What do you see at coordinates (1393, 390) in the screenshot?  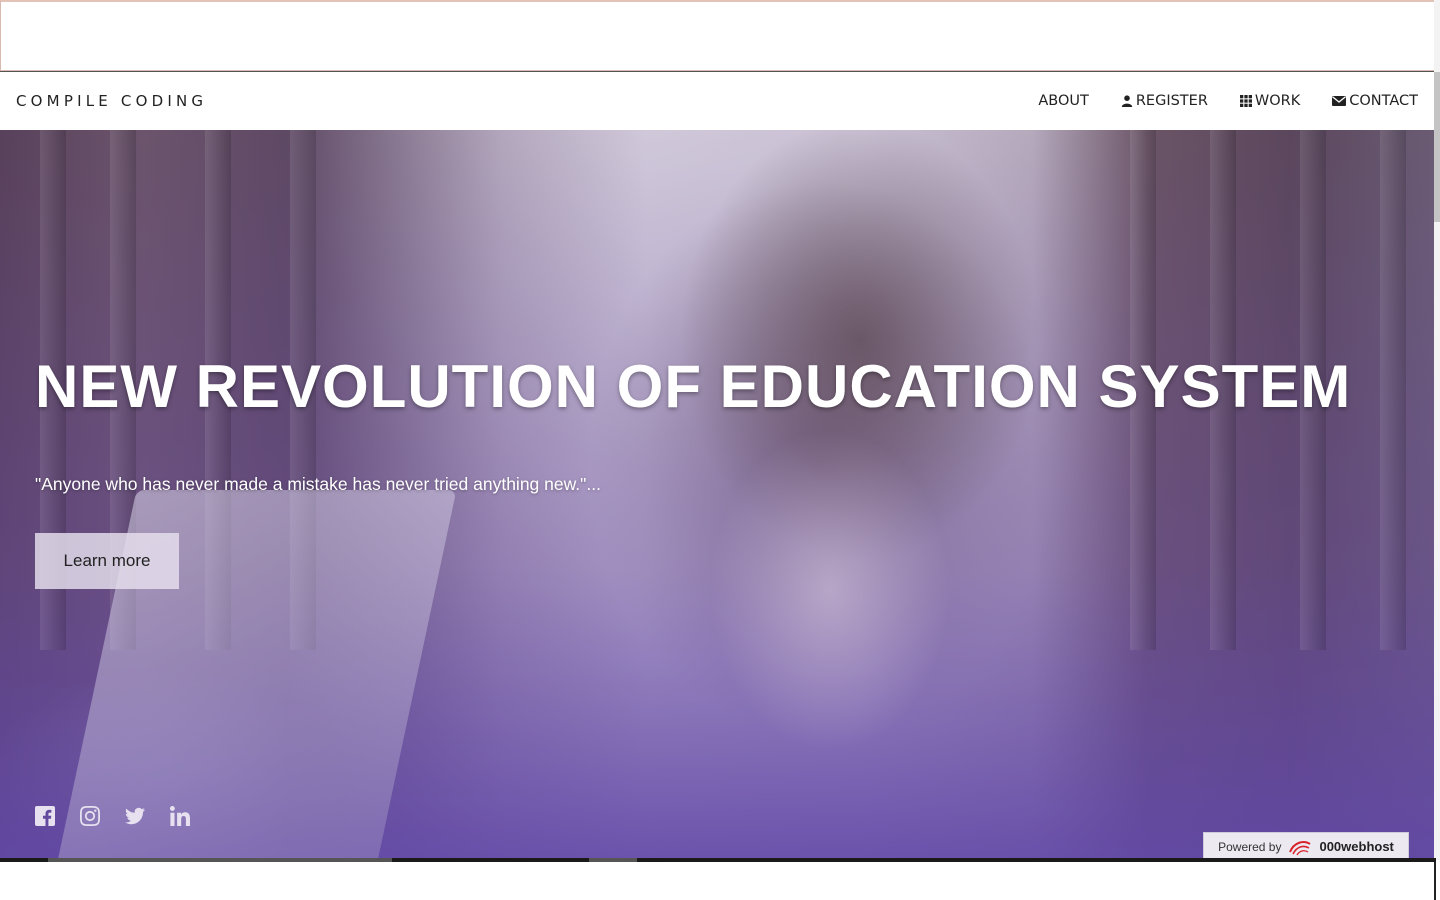 I see `curtain-fold` at bounding box center [1393, 390].